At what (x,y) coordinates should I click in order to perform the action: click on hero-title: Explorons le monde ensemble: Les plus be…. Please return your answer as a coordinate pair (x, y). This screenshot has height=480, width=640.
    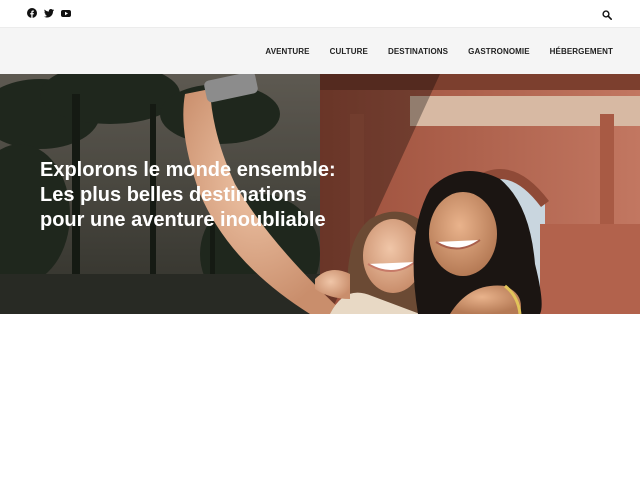
    Looking at the image, I should click on (210, 195).